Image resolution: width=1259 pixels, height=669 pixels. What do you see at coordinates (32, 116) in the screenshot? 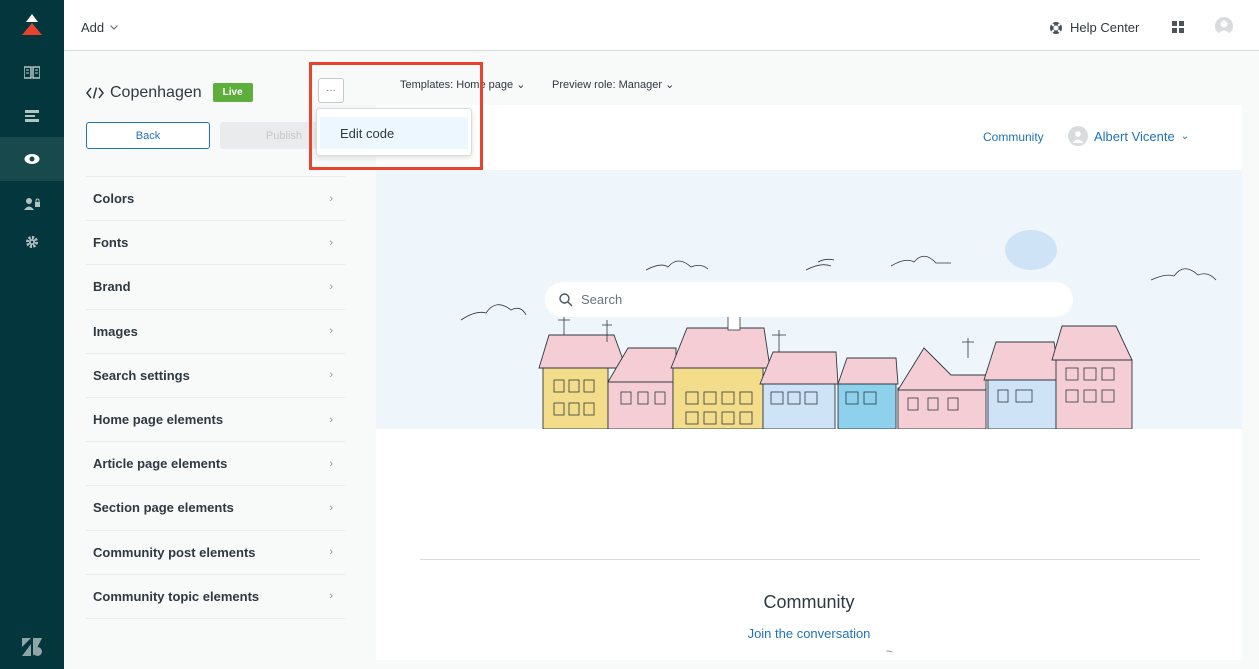
I see `rail-list-icon` at bounding box center [32, 116].